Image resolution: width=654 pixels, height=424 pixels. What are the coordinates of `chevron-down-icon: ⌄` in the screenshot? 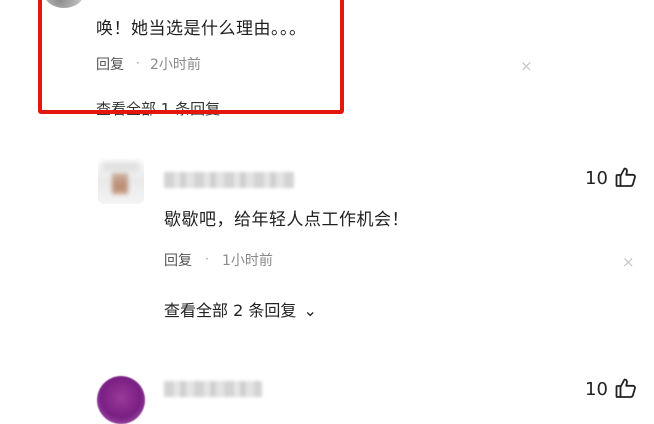 It's located at (310, 310).